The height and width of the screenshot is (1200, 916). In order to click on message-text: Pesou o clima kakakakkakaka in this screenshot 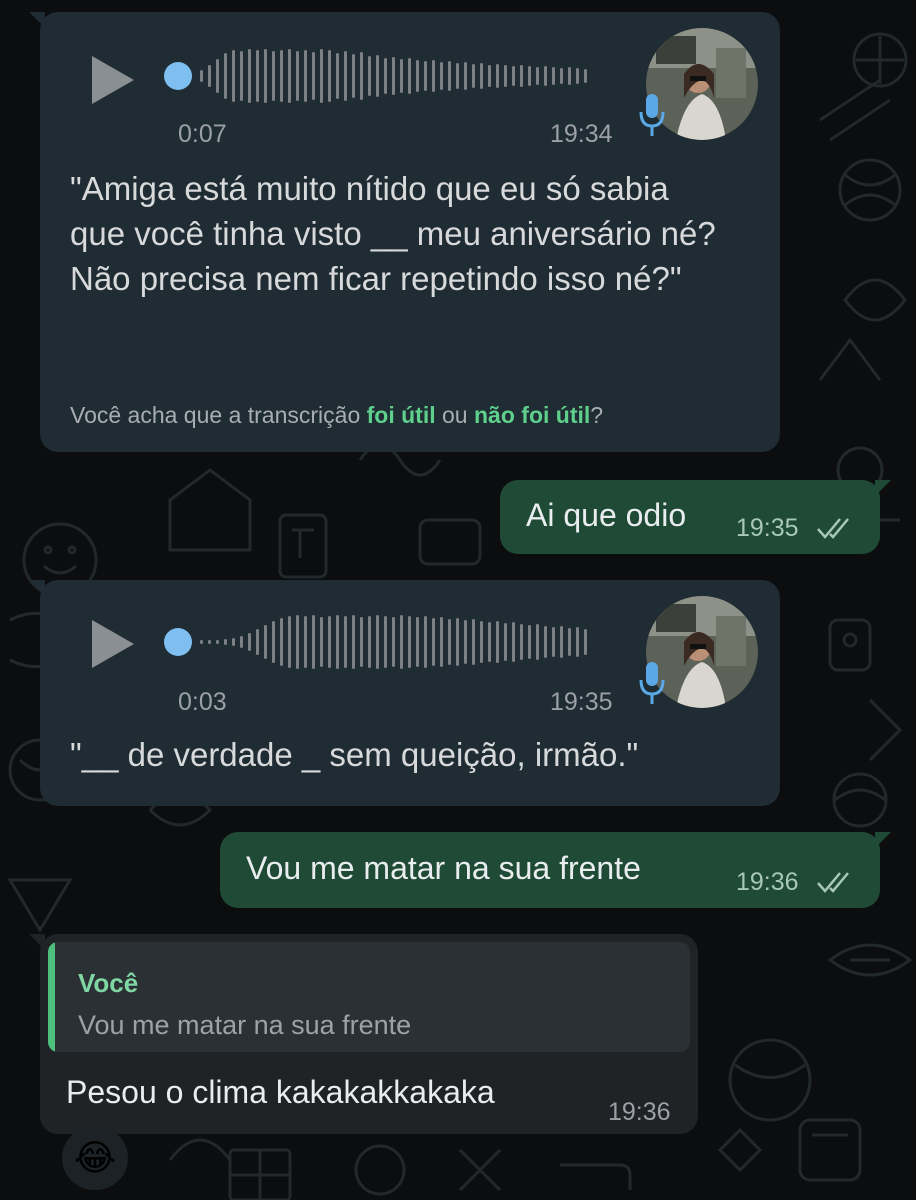, I will do `click(280, 1092)`.